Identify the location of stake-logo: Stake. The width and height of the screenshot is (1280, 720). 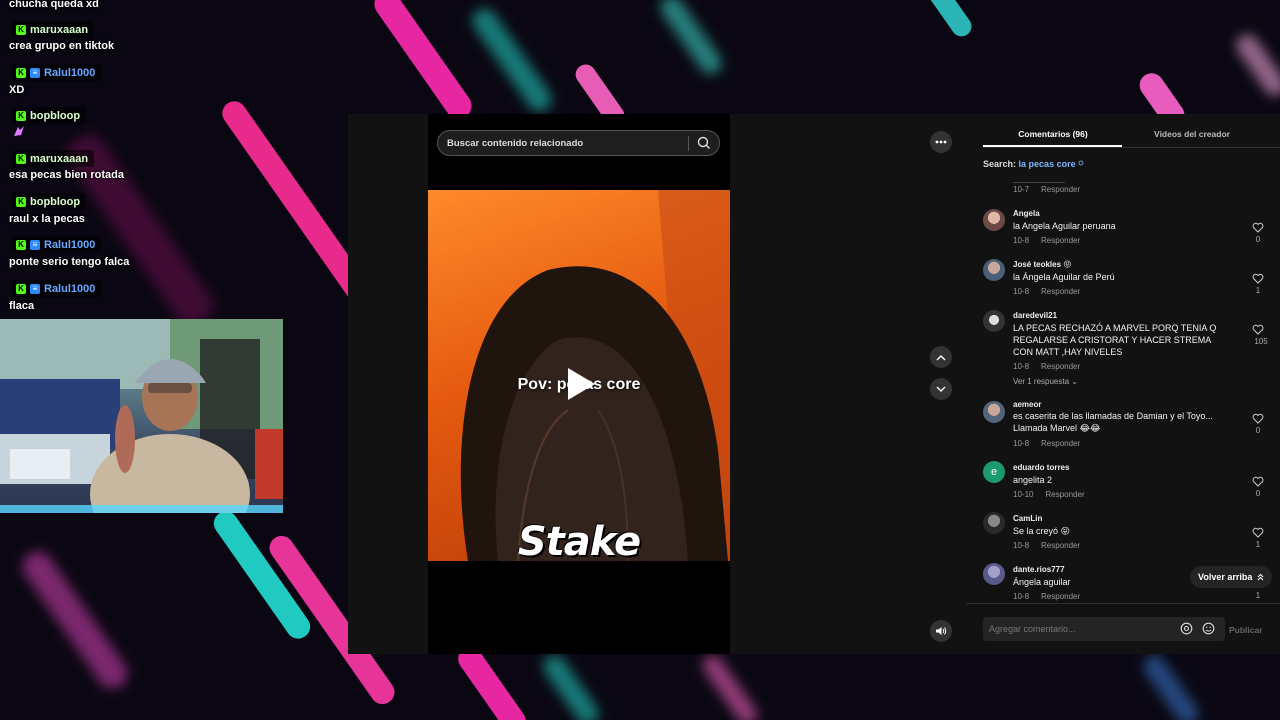
(579, 542).